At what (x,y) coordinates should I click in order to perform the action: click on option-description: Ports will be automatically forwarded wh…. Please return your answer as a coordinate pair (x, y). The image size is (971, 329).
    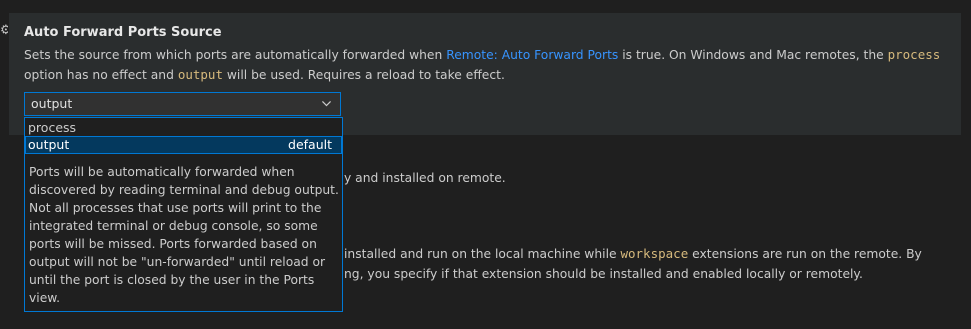
    Looking at the image, I should click on (184, 235).